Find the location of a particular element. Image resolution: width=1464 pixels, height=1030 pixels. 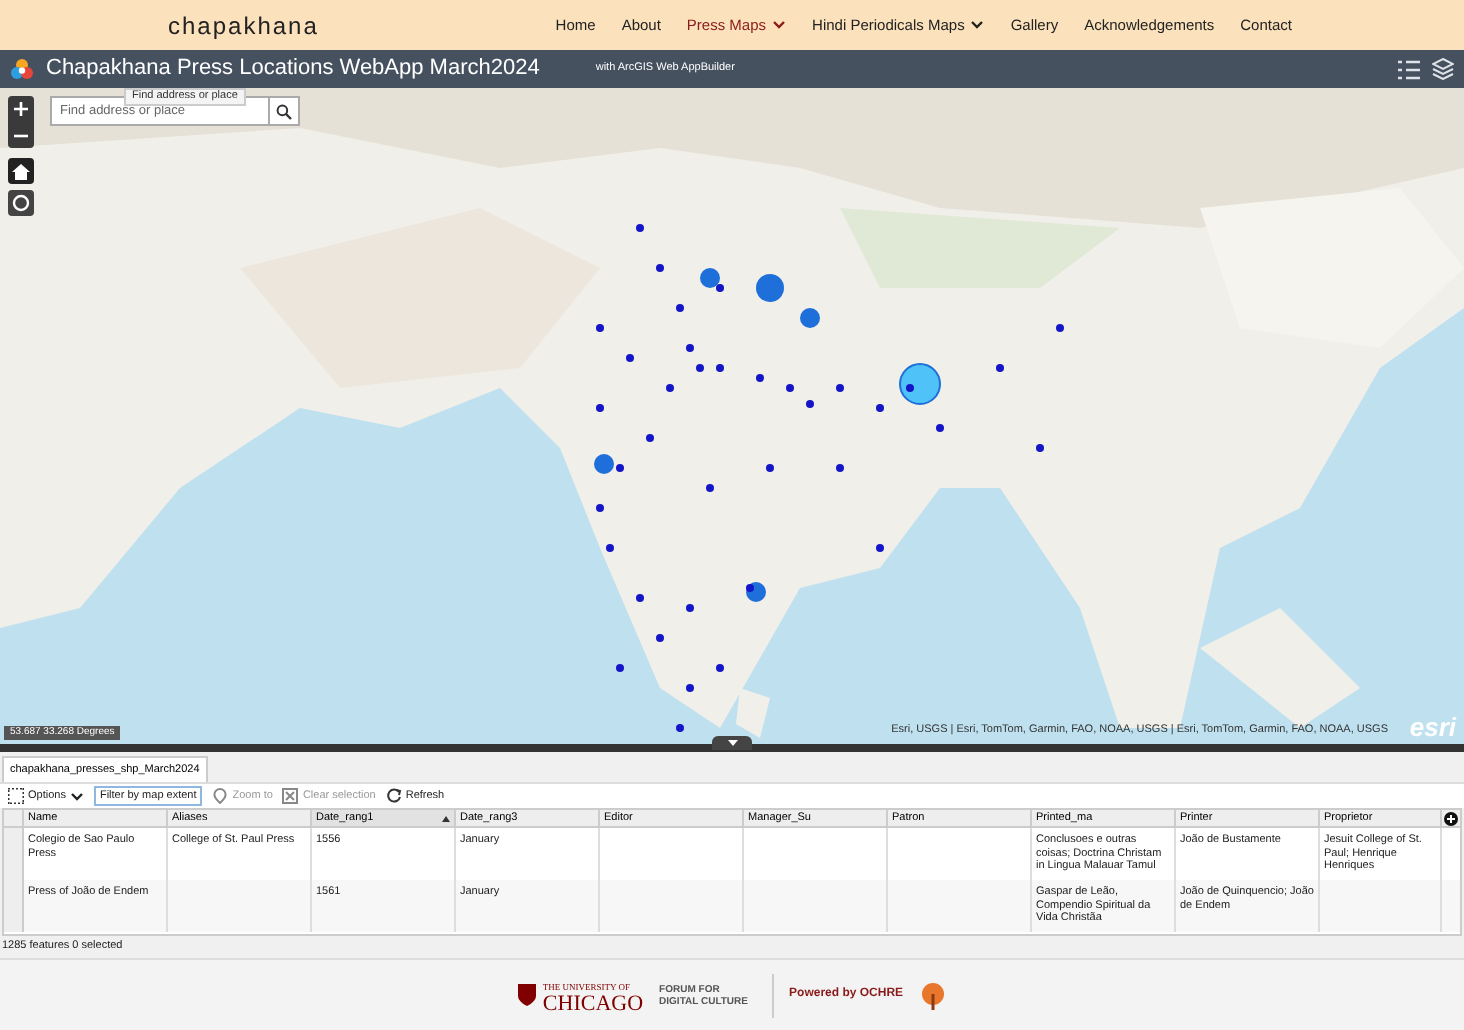

locate-button is located at coordinates (21, 203).